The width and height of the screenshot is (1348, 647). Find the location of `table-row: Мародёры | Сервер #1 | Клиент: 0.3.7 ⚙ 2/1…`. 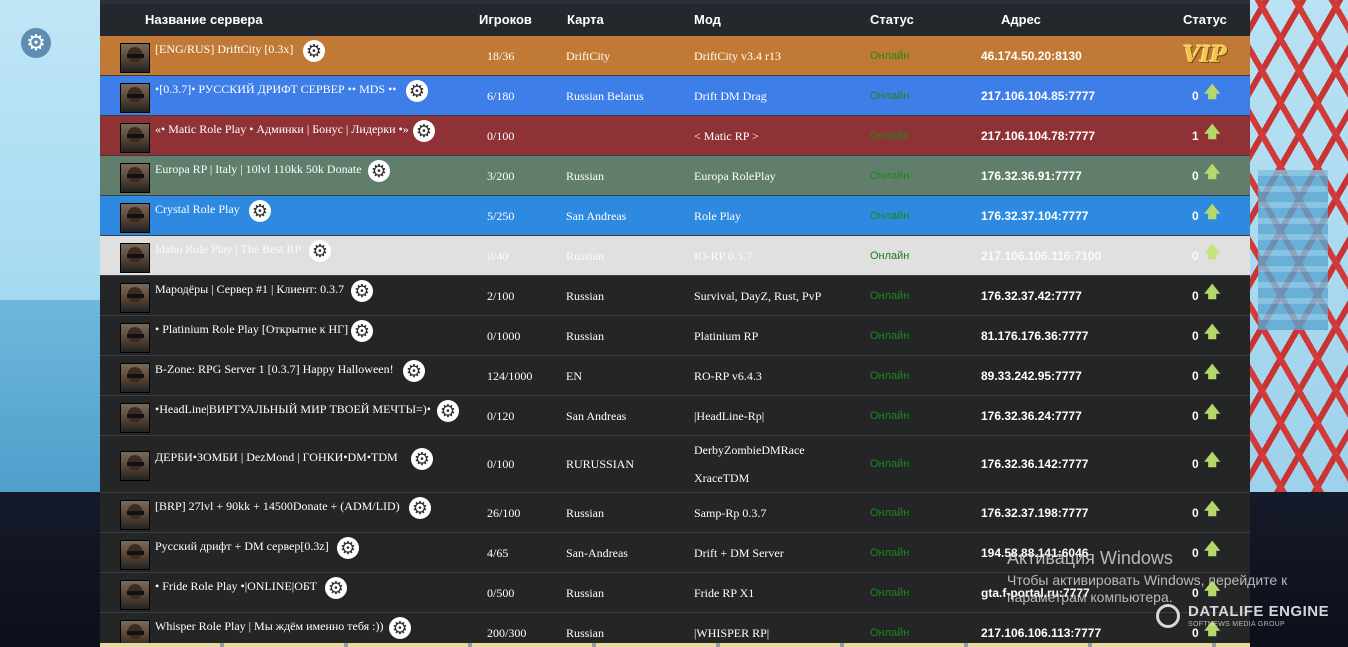

table-row: Мародёры | Сервер #1 | Клиент: 0.3.7 ⚙ 2/1… is located at coordinates (675, 296).